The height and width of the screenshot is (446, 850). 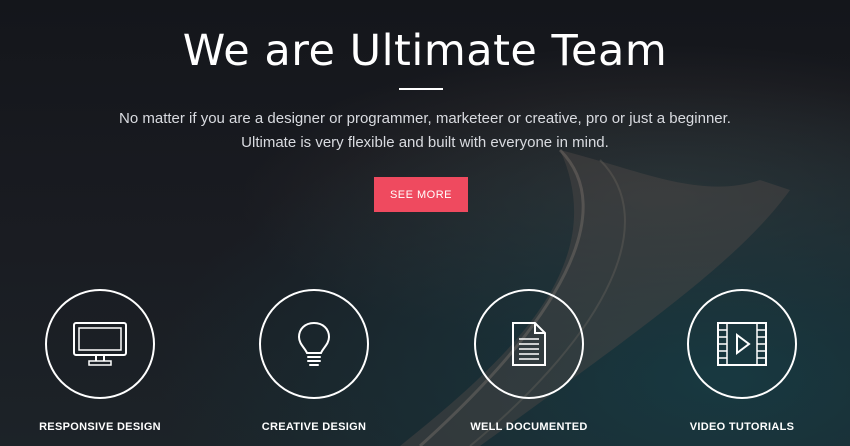 I want to click on feature-creative-design: CREATIVE DESIGN, so click(x=314, y=361).